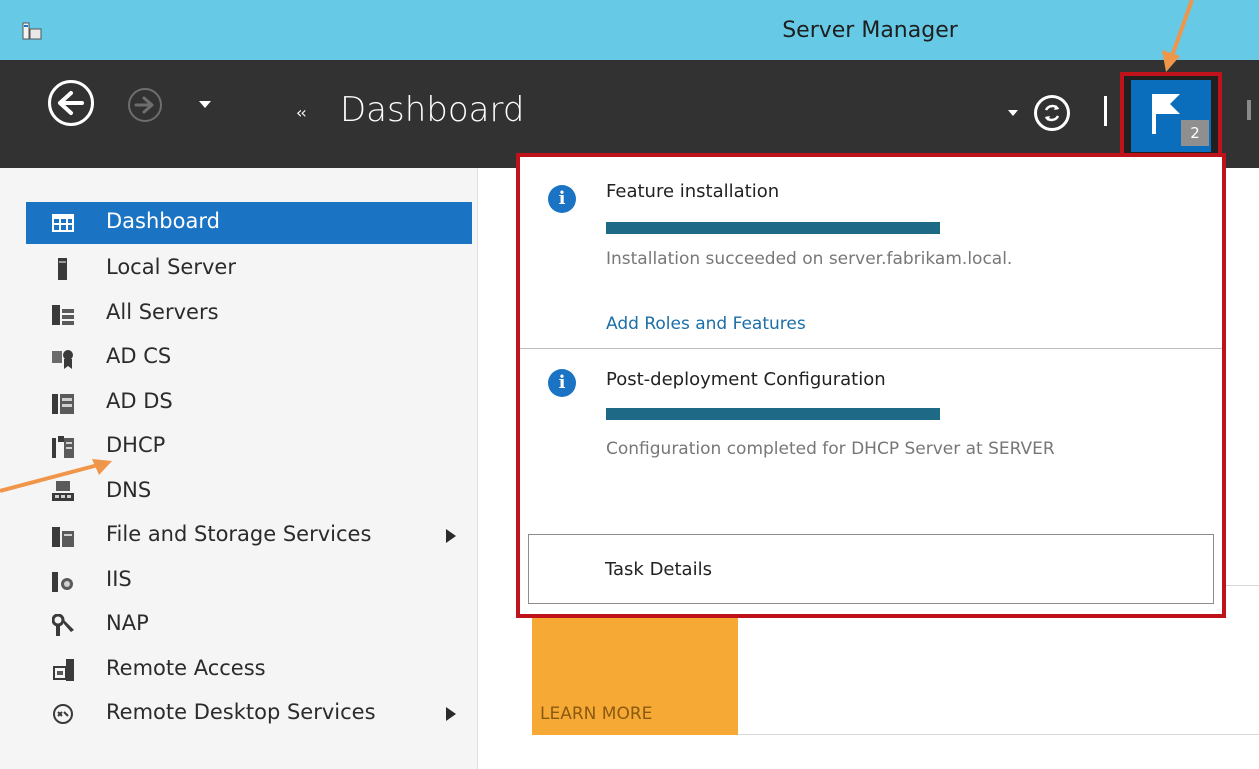  I want to click on window-title: Server Manager, so click(870, 30).